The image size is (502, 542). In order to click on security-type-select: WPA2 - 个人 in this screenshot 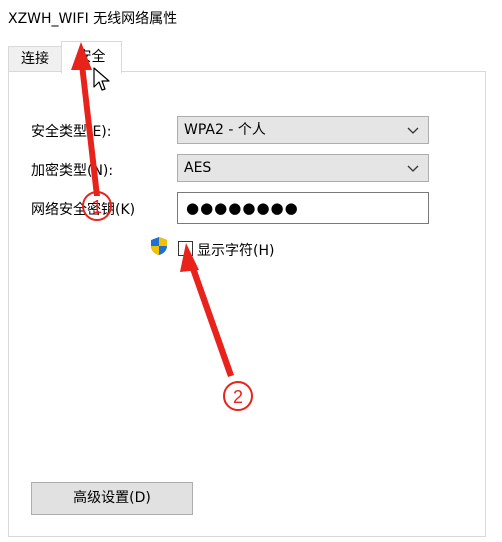, I will do `click(303, 130)`.